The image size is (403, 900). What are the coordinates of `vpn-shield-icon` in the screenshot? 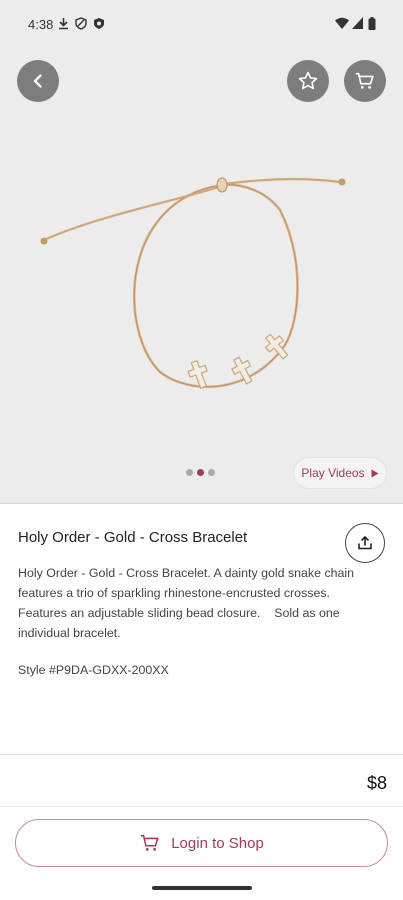 It's located at (81, 23).